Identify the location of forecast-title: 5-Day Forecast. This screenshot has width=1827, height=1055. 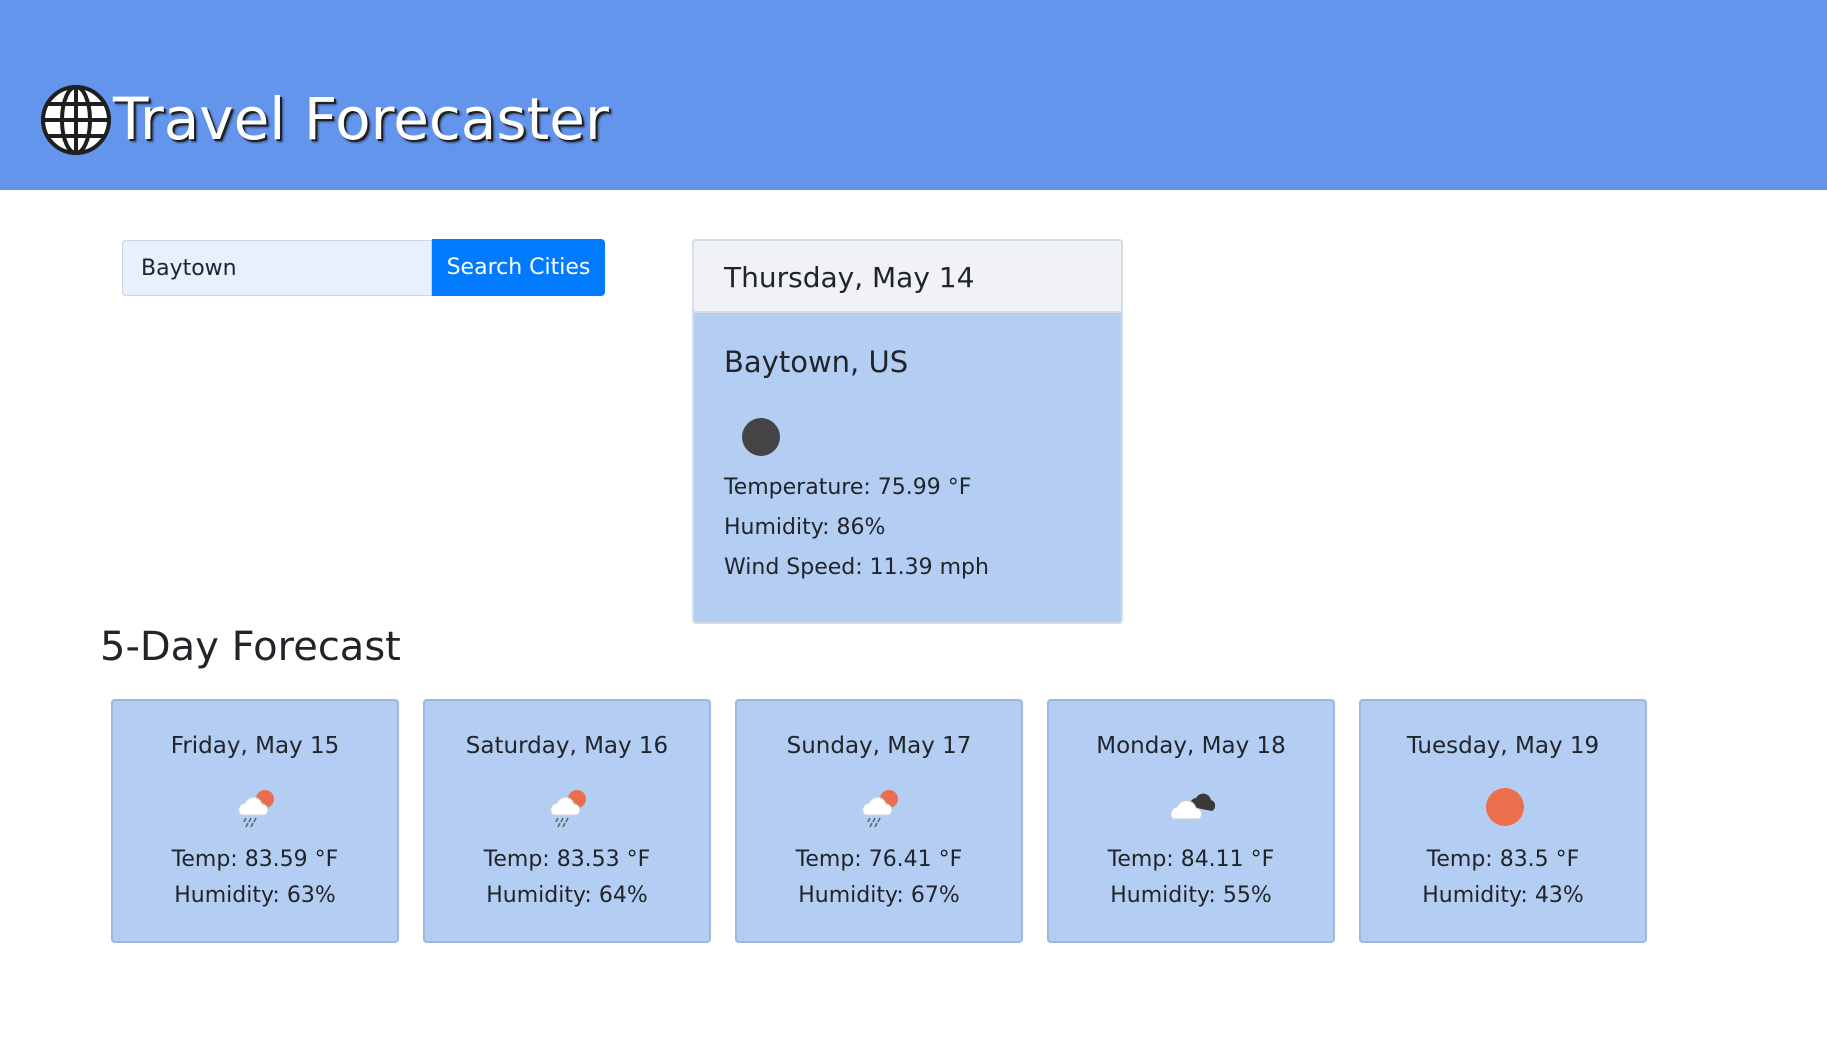
(250, 647).